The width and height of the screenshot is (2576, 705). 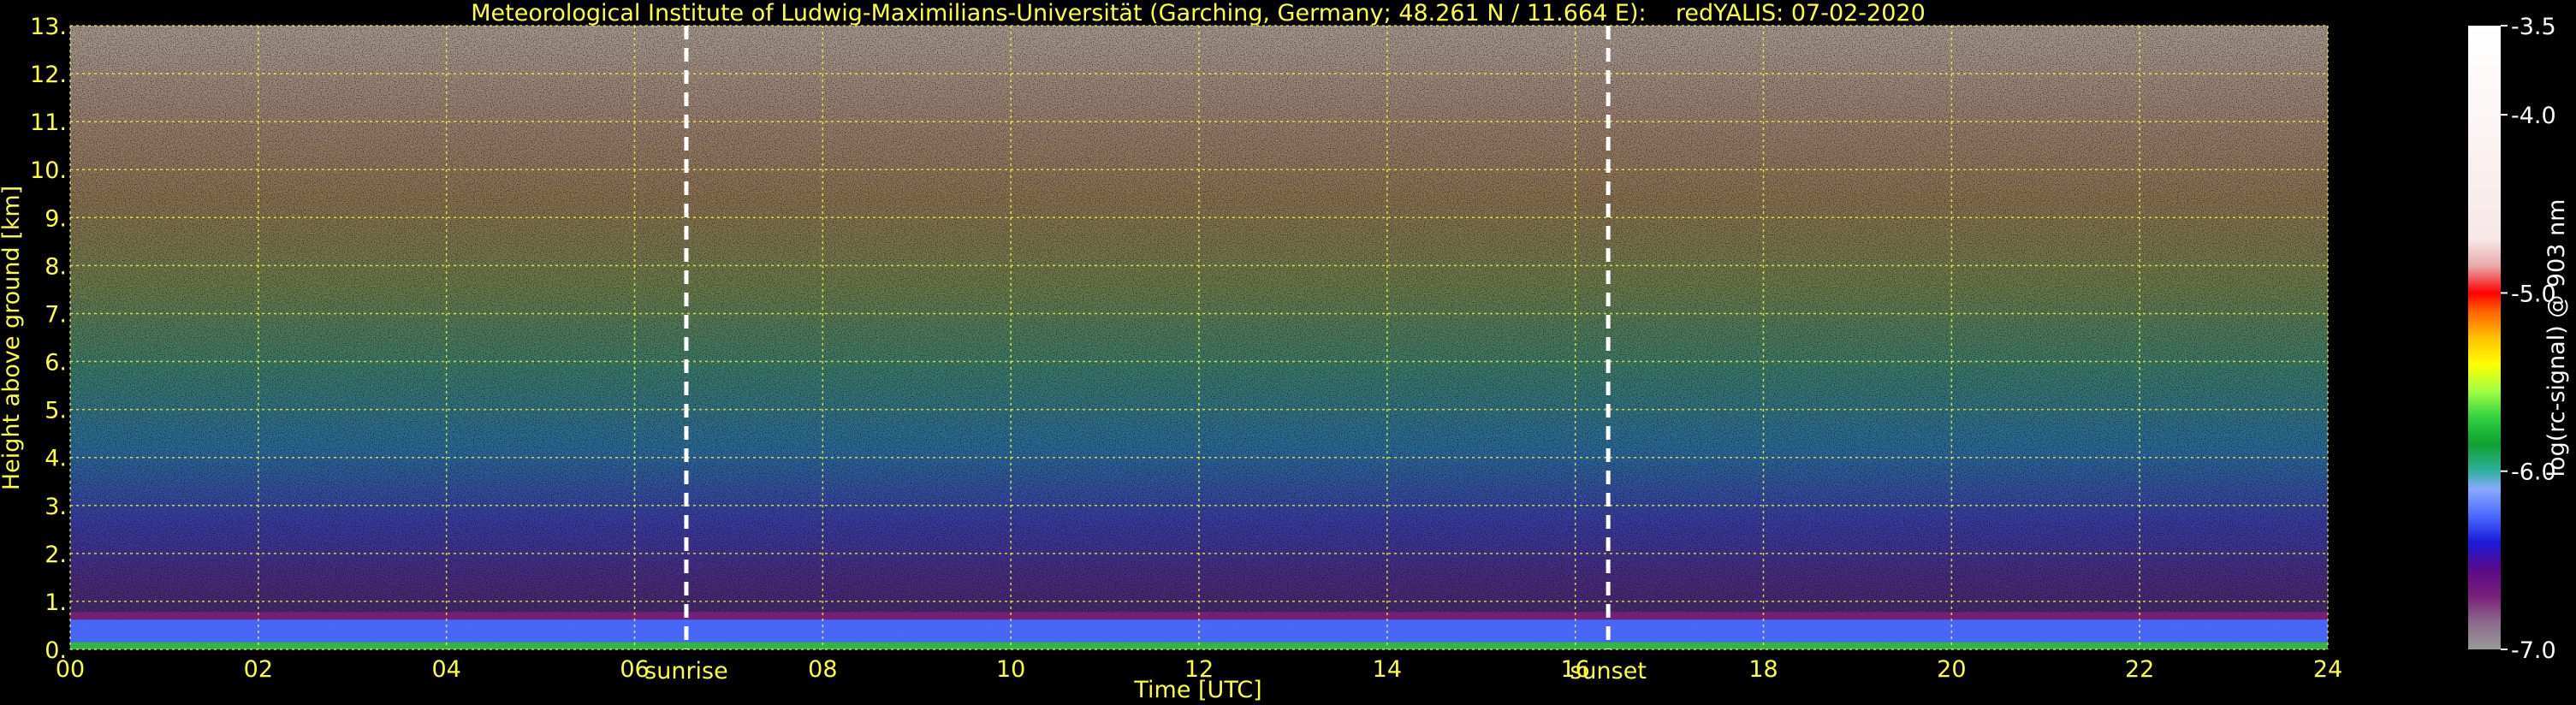 I want to click on y-tick-label: 4., so click(x=56, y=459).